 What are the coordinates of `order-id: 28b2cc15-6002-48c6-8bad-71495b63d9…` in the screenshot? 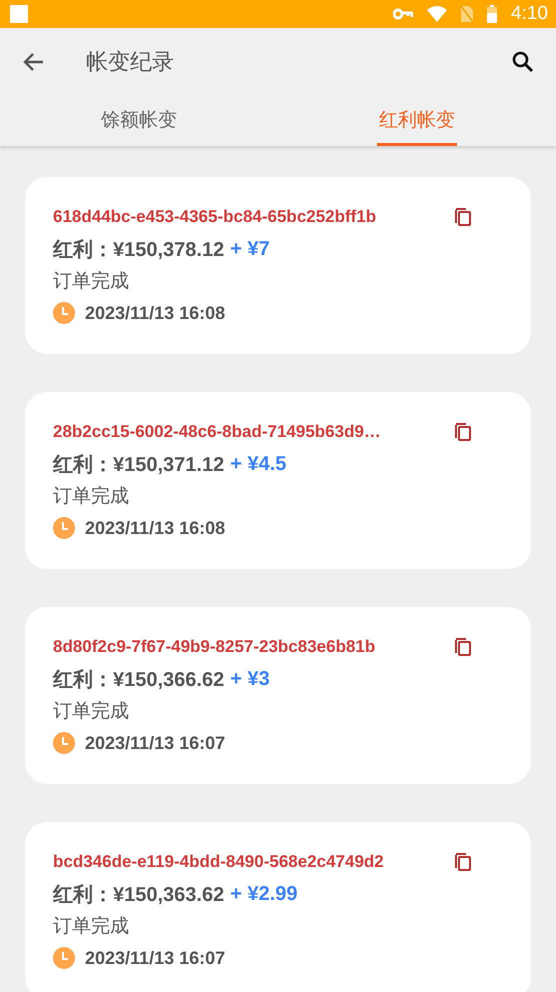 It's located at (217, 432).